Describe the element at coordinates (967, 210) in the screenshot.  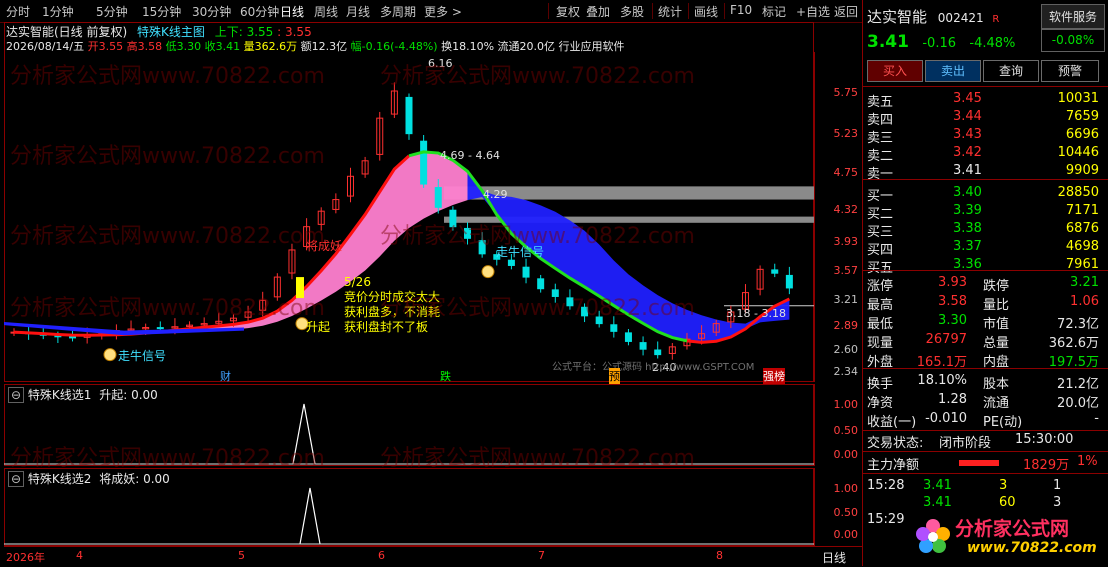
I see `buy-level-price: 3.39` at that location.